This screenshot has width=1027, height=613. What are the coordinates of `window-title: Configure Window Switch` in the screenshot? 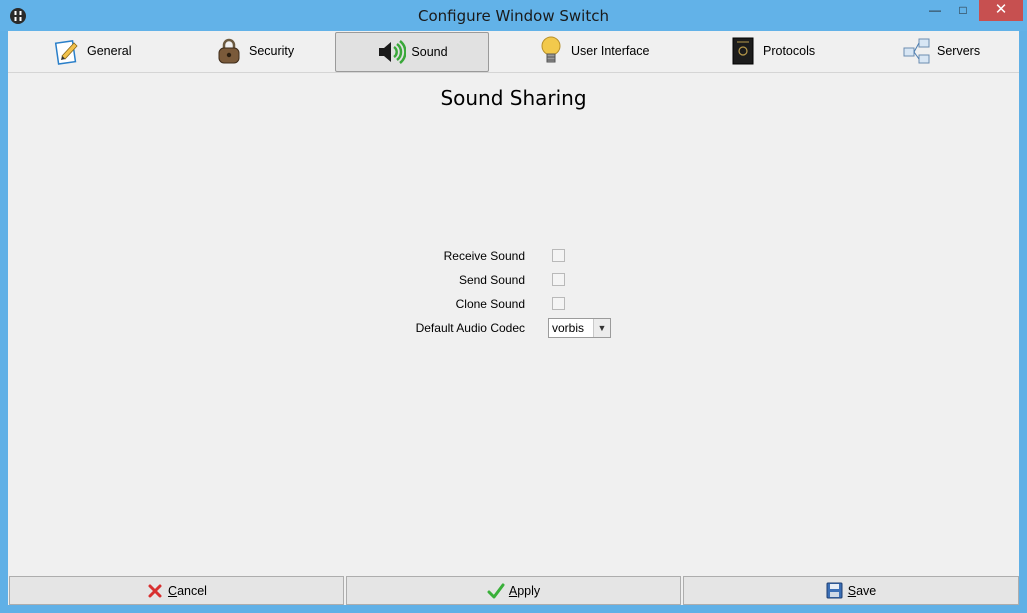 It's located at (513, 16).